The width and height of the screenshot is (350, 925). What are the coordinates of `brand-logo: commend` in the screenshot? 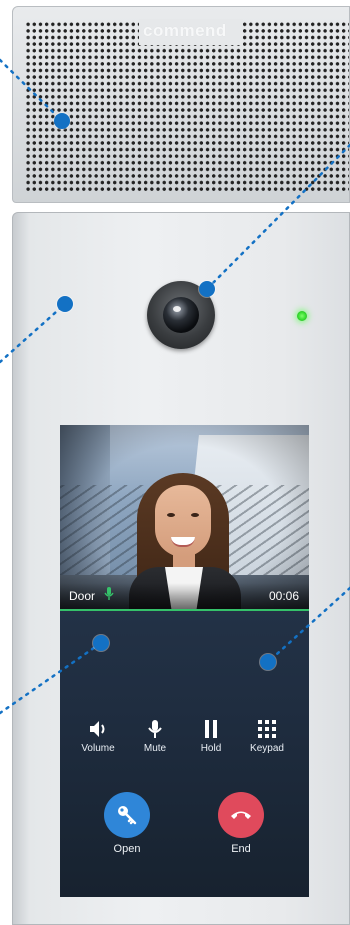 It's located at (185, 30).